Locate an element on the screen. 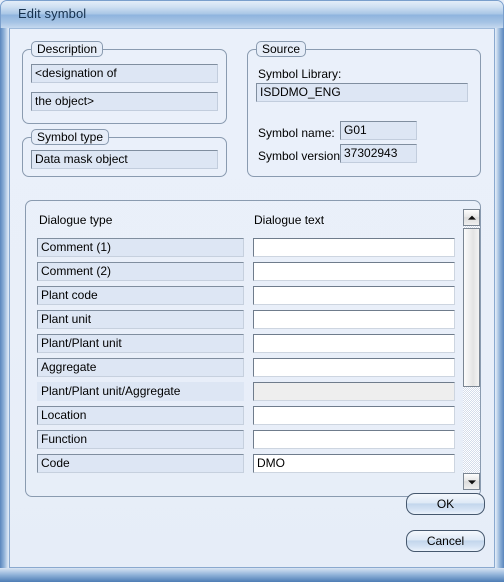 This screenshot has height=582, width=504. symbol-type-group-legend: Symbol type is located at coordinates (70, 137).